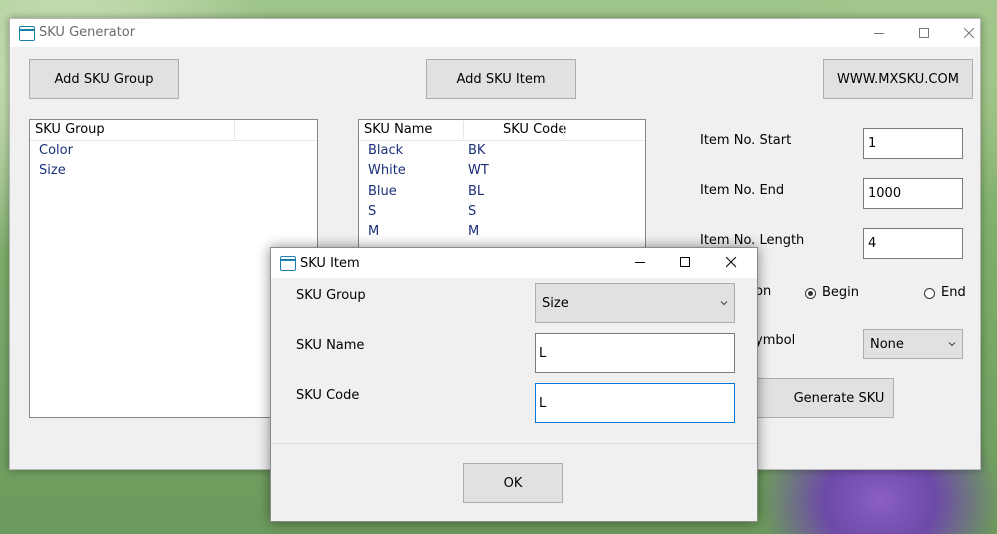 This screenshot has width=997, height=534. What do you see at coordinates (635, 403) in the screenshot?
I see `dialog-code-input: L` at bounding box center [635, 403].